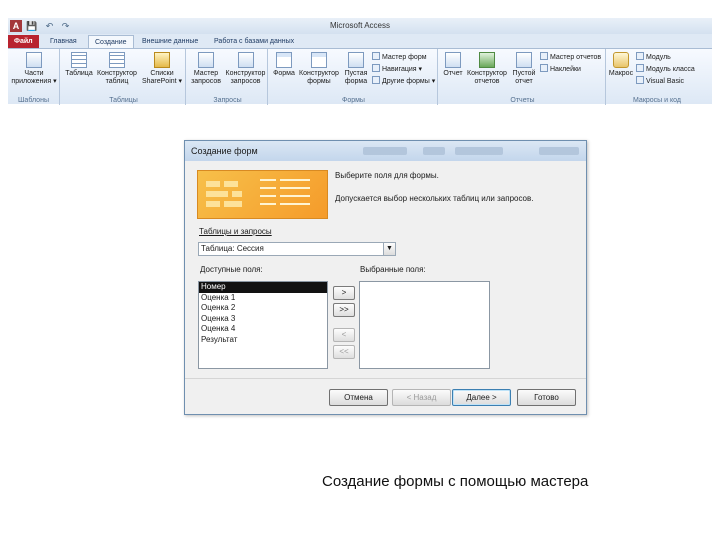 The image size is (720, 540). I want to click on list-item: Номер, so click(263, 287).